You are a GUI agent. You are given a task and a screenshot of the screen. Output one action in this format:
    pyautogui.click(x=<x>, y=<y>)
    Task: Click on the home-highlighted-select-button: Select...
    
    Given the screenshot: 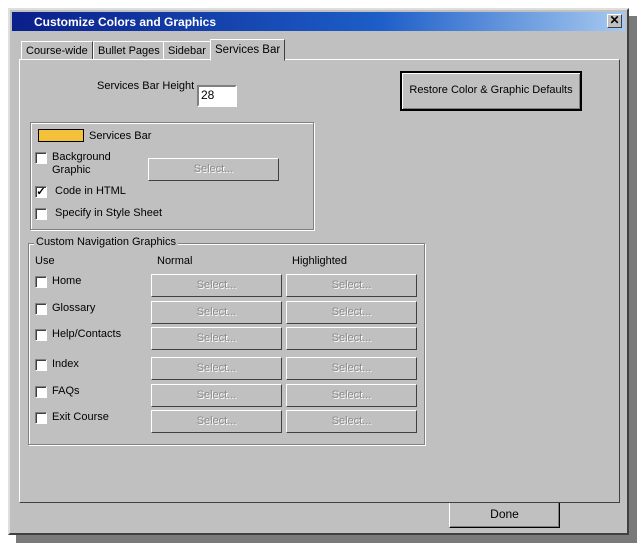 What is the action you would take?
    pyautogui.click(x=351, y=285)
    